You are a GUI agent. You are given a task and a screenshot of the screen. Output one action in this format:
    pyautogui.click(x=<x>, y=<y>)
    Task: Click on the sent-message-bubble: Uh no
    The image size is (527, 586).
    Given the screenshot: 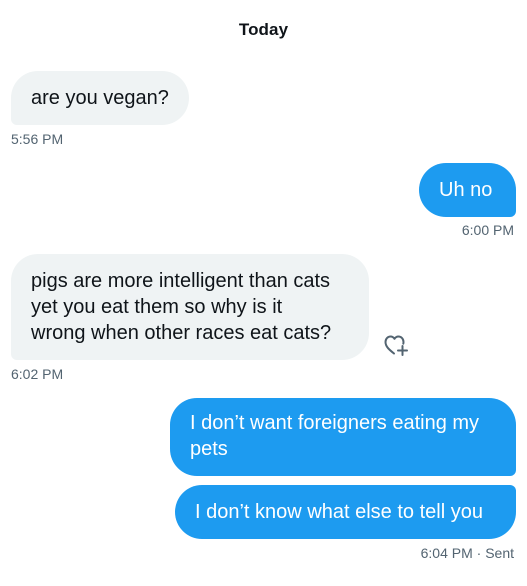 What is the action you would take?
    pyautogui.click(x=467, y=190)
    